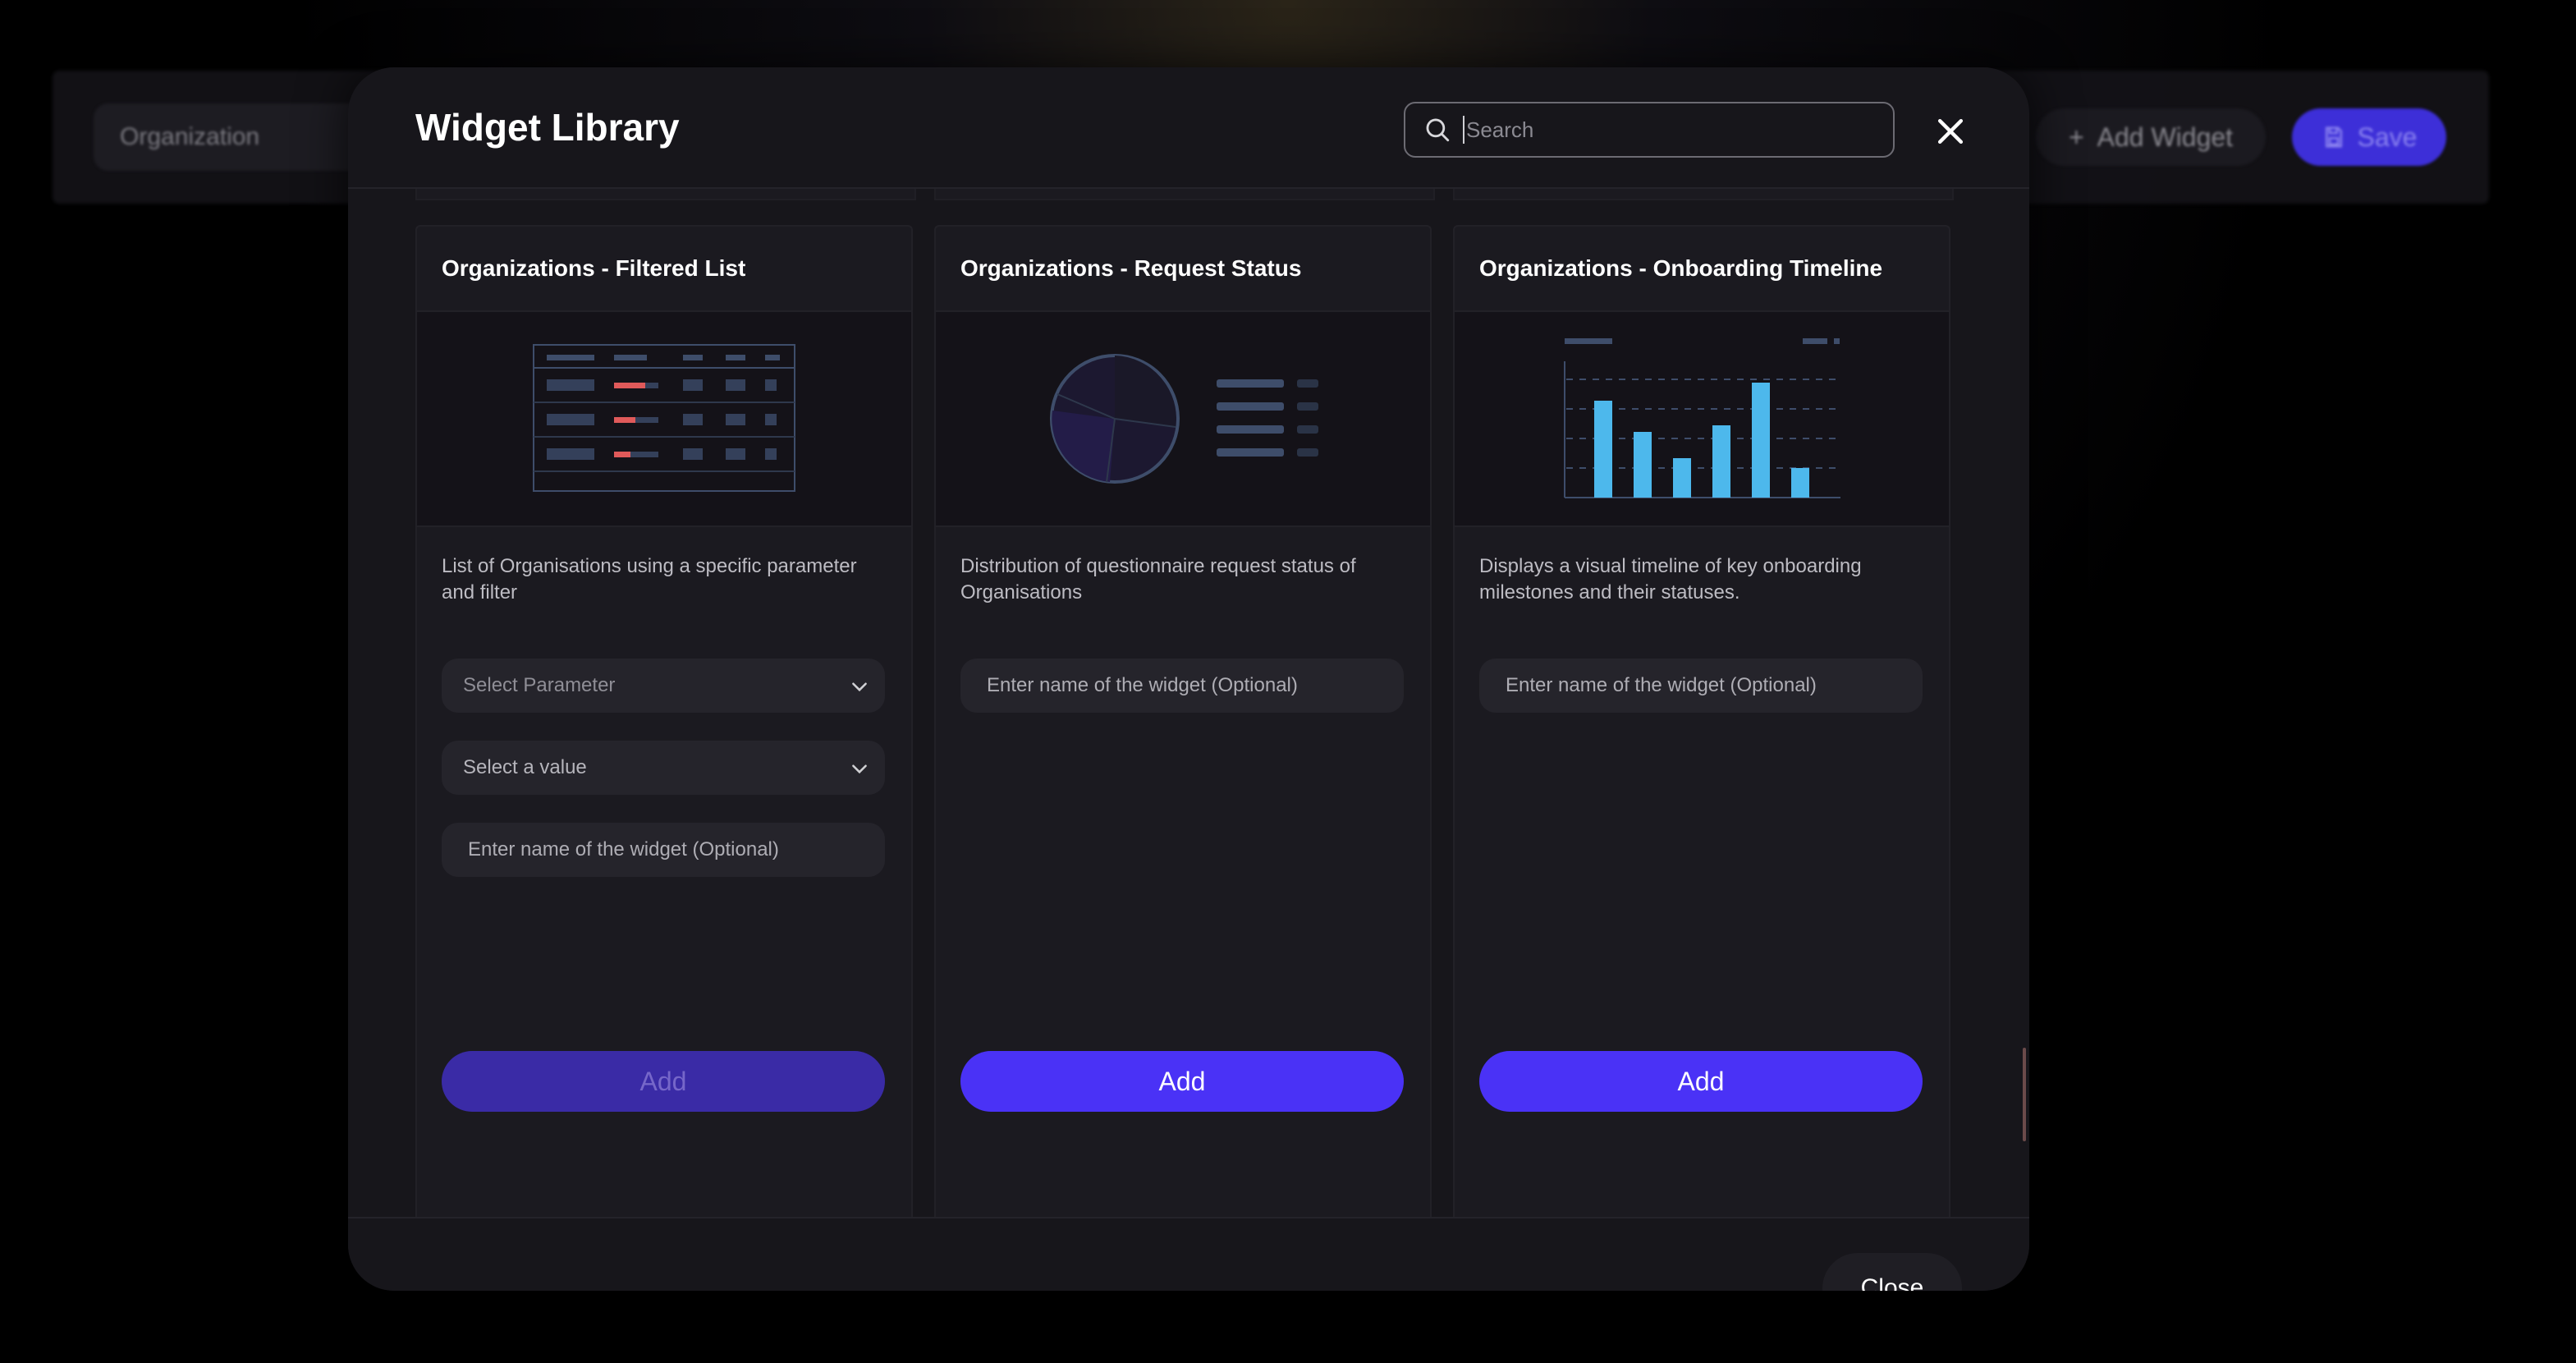  I want to click on value-select-label: Select a value, so click(525, 767).